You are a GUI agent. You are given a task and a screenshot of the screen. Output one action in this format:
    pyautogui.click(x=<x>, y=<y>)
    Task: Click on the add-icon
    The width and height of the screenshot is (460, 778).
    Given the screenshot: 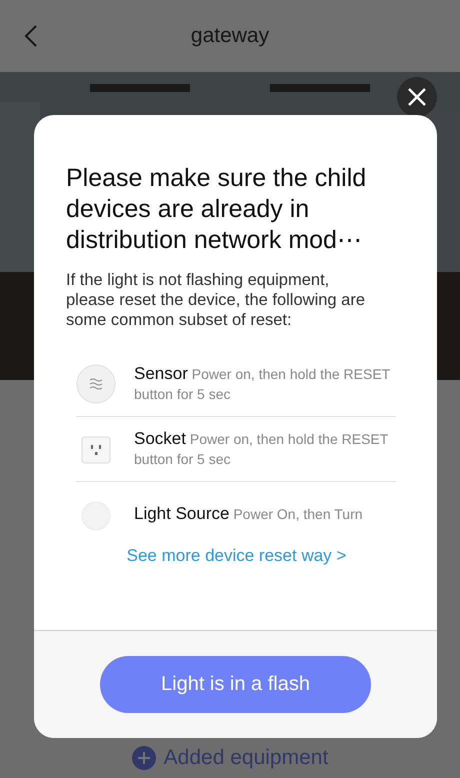 What is the action you would take?
    pyautogui.click(x=144, y=758)
    